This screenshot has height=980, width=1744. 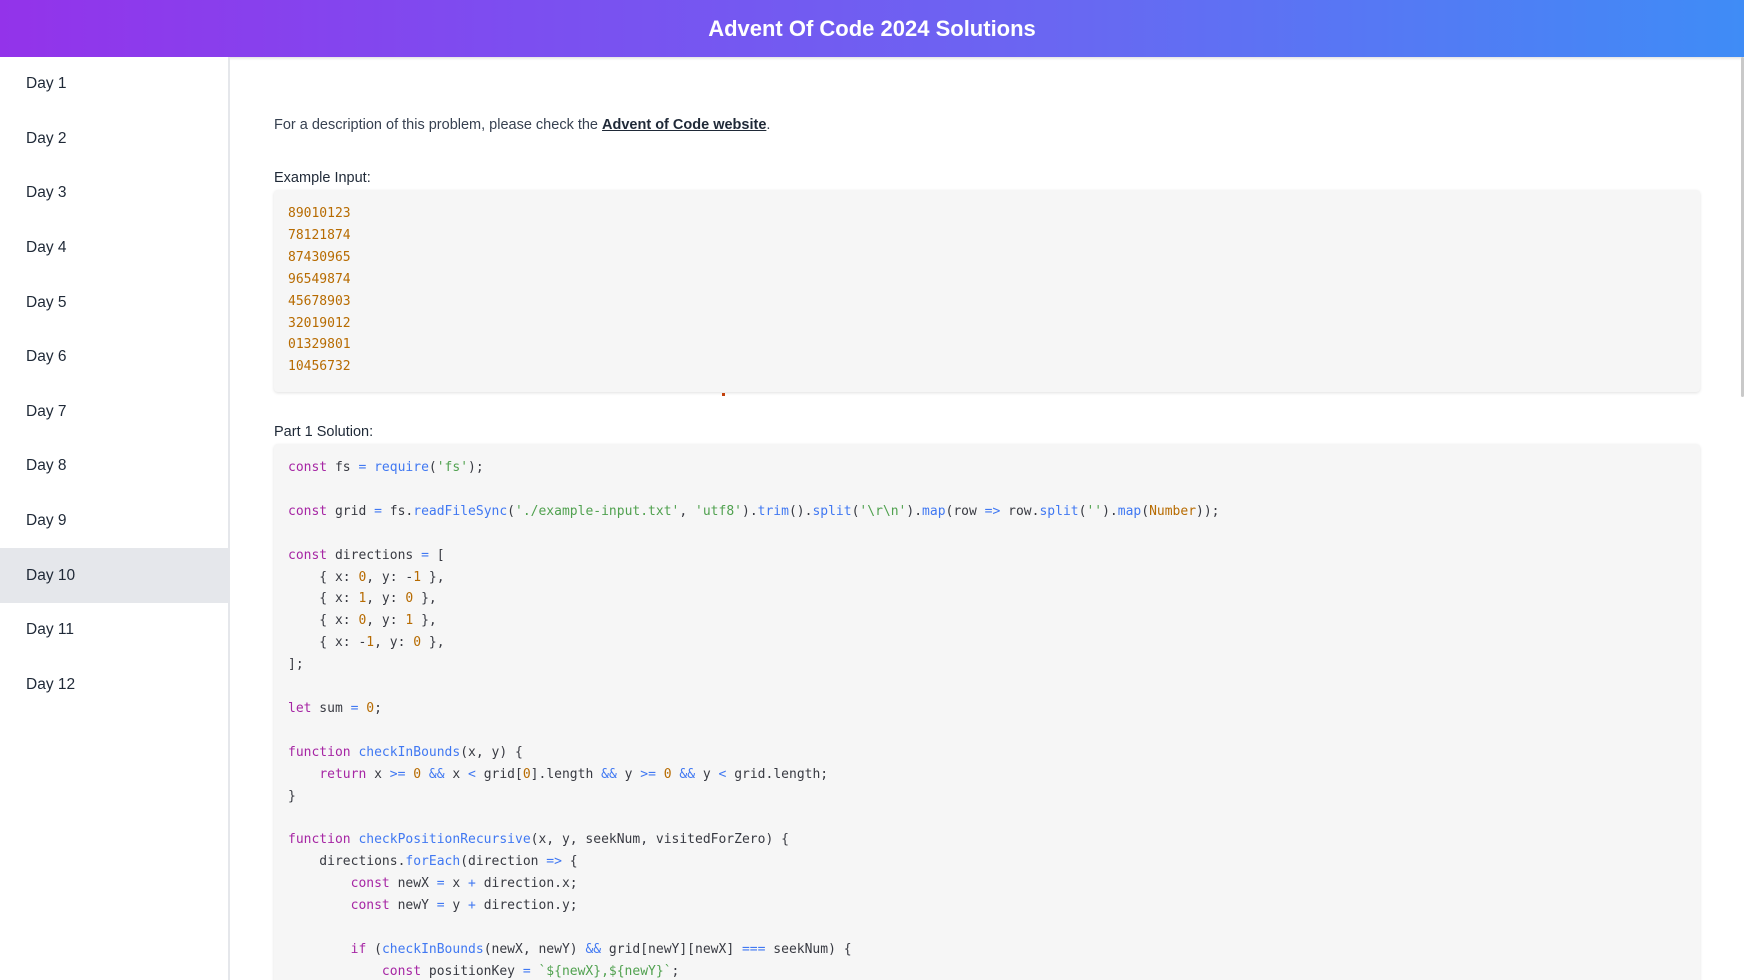 What do you see at coordinates (114, 412) in the screenshot?
I see `sidebar-item-day-7: Day 7` at bounding box center [114, 412].